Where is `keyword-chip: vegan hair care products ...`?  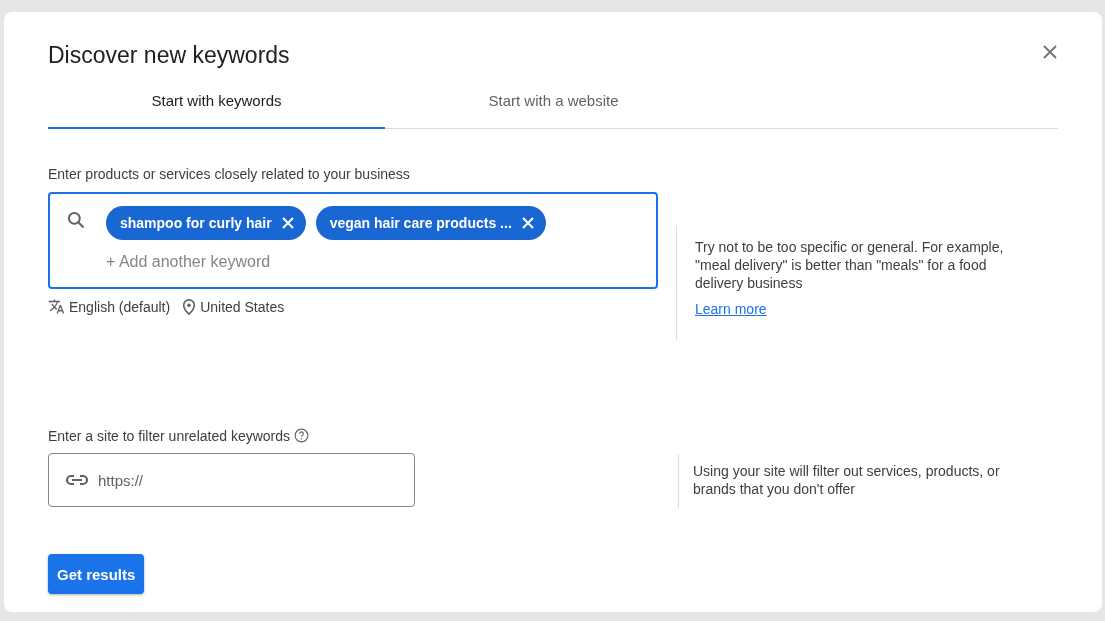 keyword-chip: vegan hair care products ... is located at coordinates (430, 223).